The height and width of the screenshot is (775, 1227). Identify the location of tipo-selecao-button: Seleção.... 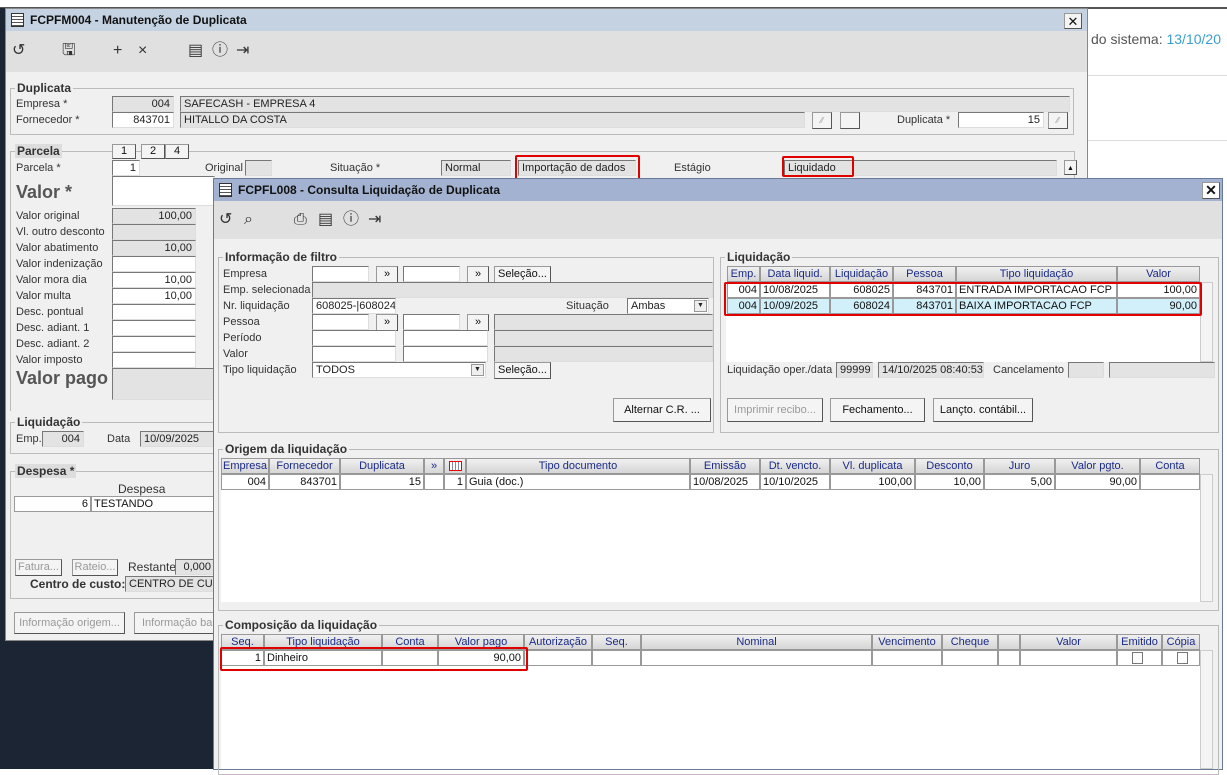
(522, 370).